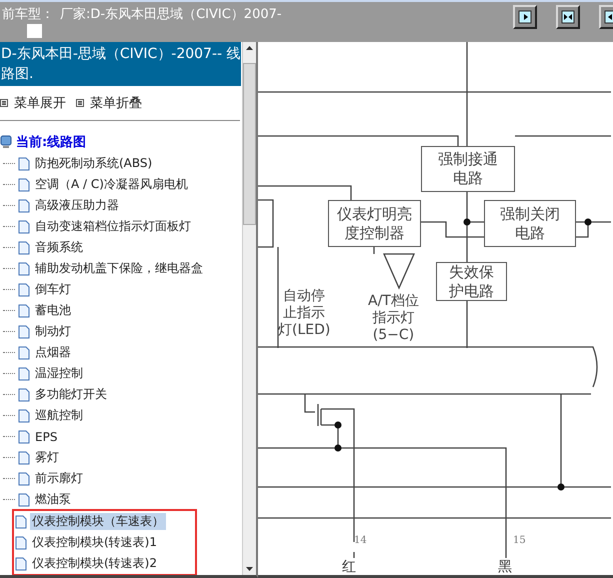  I want to click on tree-item: 前示廓灯, so click(59, 478).